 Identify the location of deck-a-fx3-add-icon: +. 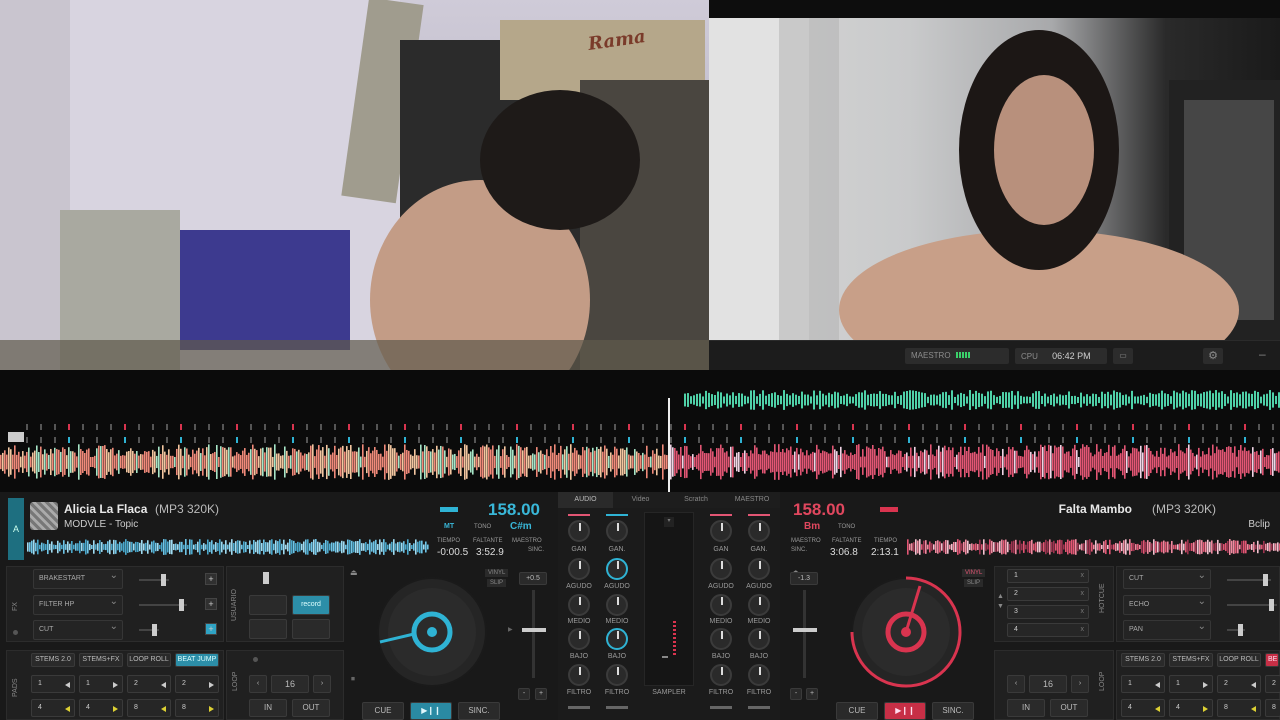
(211, 629).